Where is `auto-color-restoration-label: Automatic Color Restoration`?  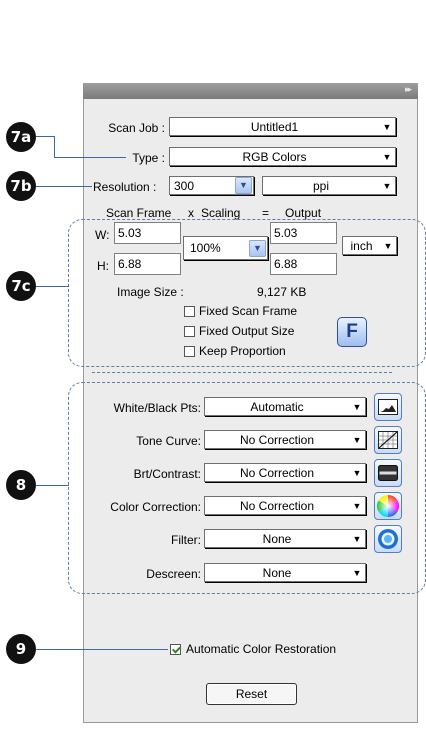 auto-color-restoration-label: Automatic Color Restoration is located at coordinates (261, 649).